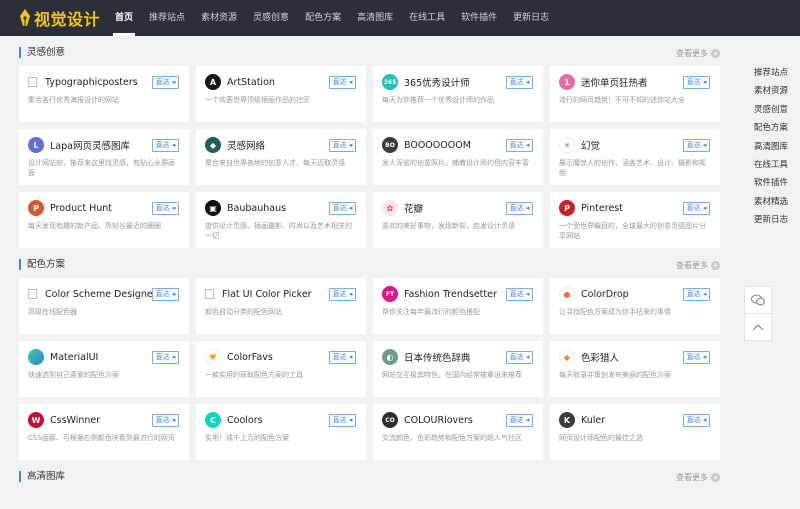 Image resolution: width=800 pixels, height=509 pixels. I want to click on site-card: 1 迷你单页狂热者 直达 ◂ 流行的网页趋势！不可不知的迷你站大全, so click(635, 94).